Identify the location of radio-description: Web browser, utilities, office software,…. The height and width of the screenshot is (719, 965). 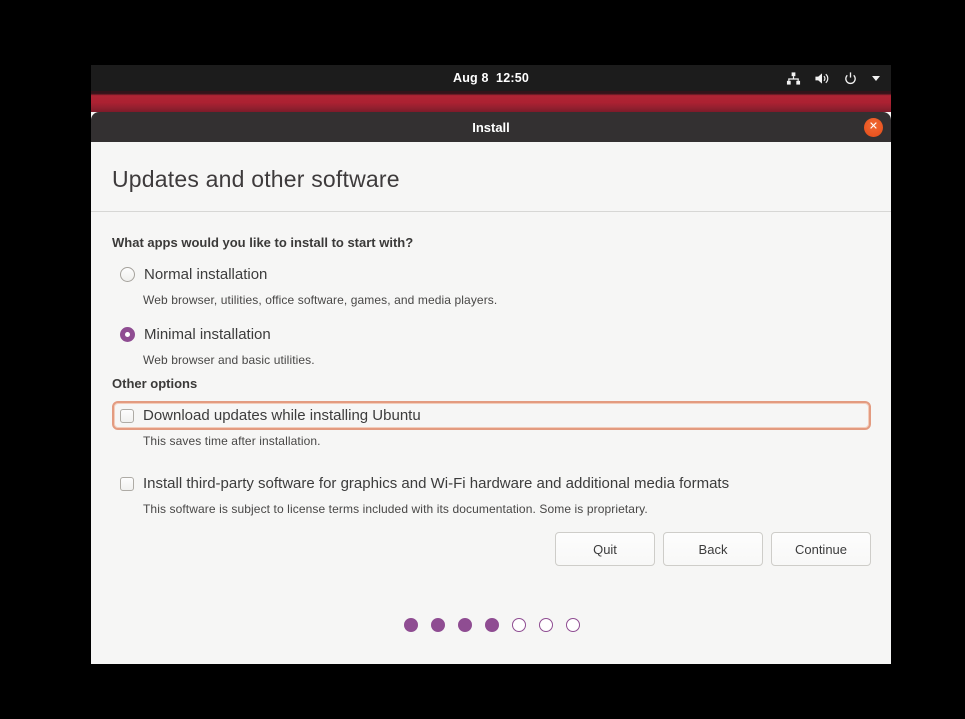
(320, 300).